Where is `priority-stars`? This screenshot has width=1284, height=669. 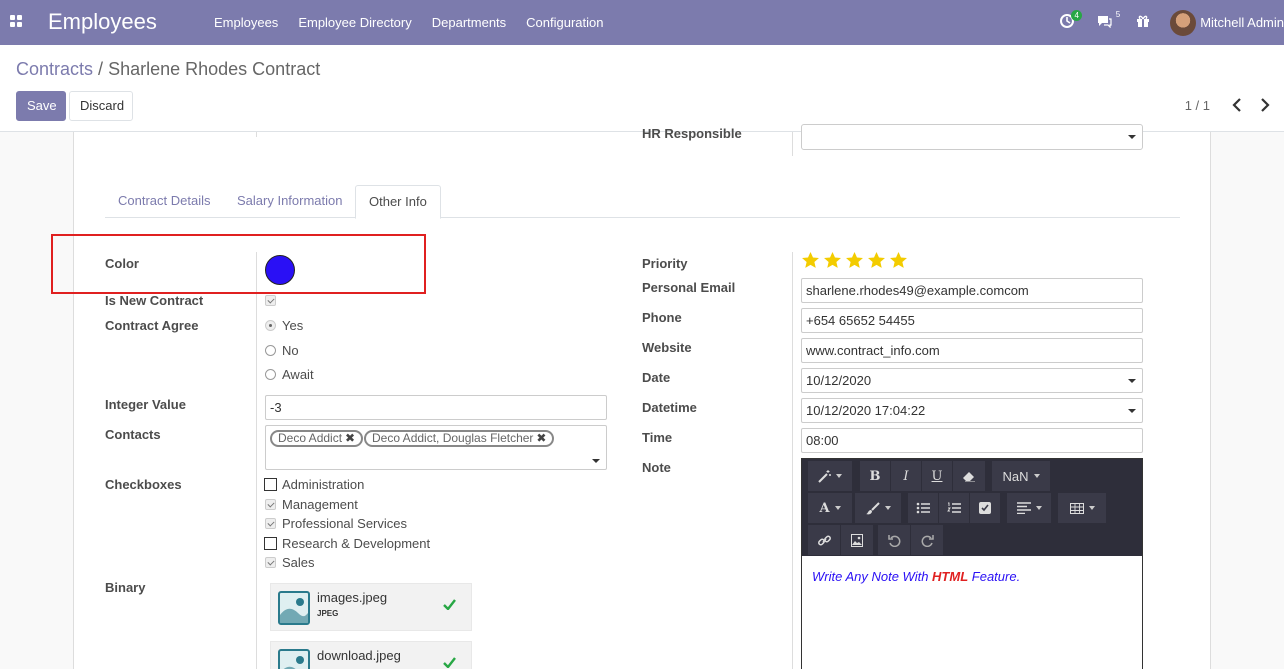
priority-stars is located at coordinates (854, 260).